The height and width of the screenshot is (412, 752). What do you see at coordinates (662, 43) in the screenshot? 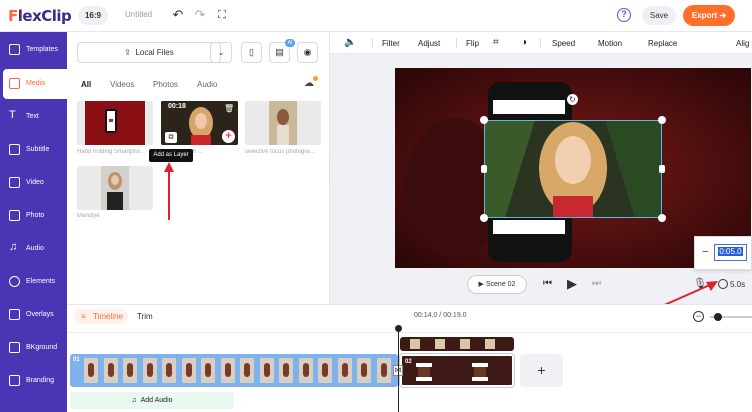
I see `replace-button: Replace` at bounding box center [662, 43].